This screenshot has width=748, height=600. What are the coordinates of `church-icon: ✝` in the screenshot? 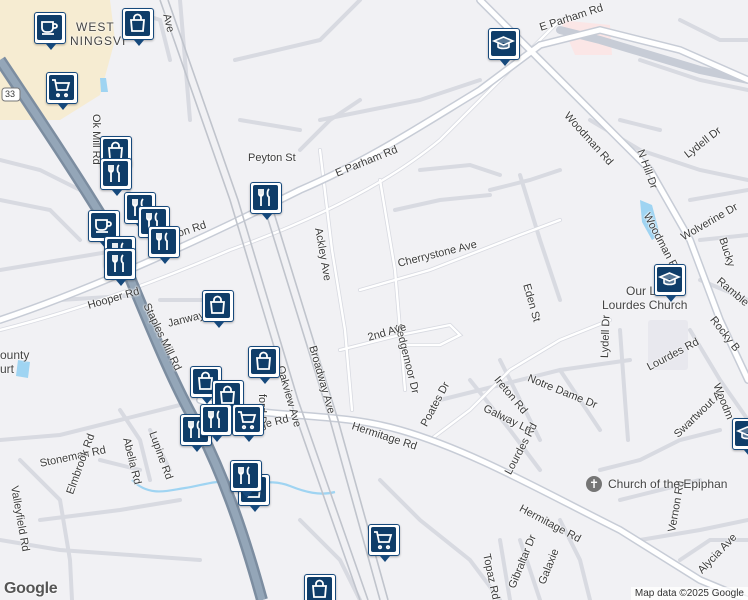 It's located at (594, 484).